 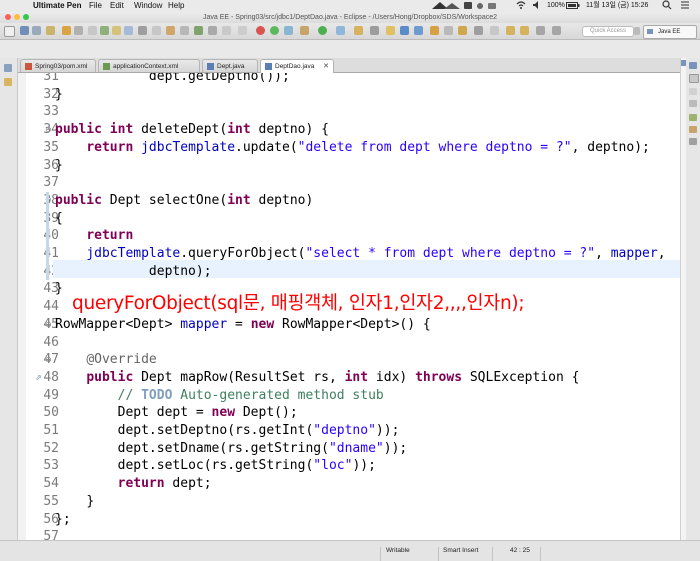 I want to click on new-package-icon, so click(x=404, y=30).